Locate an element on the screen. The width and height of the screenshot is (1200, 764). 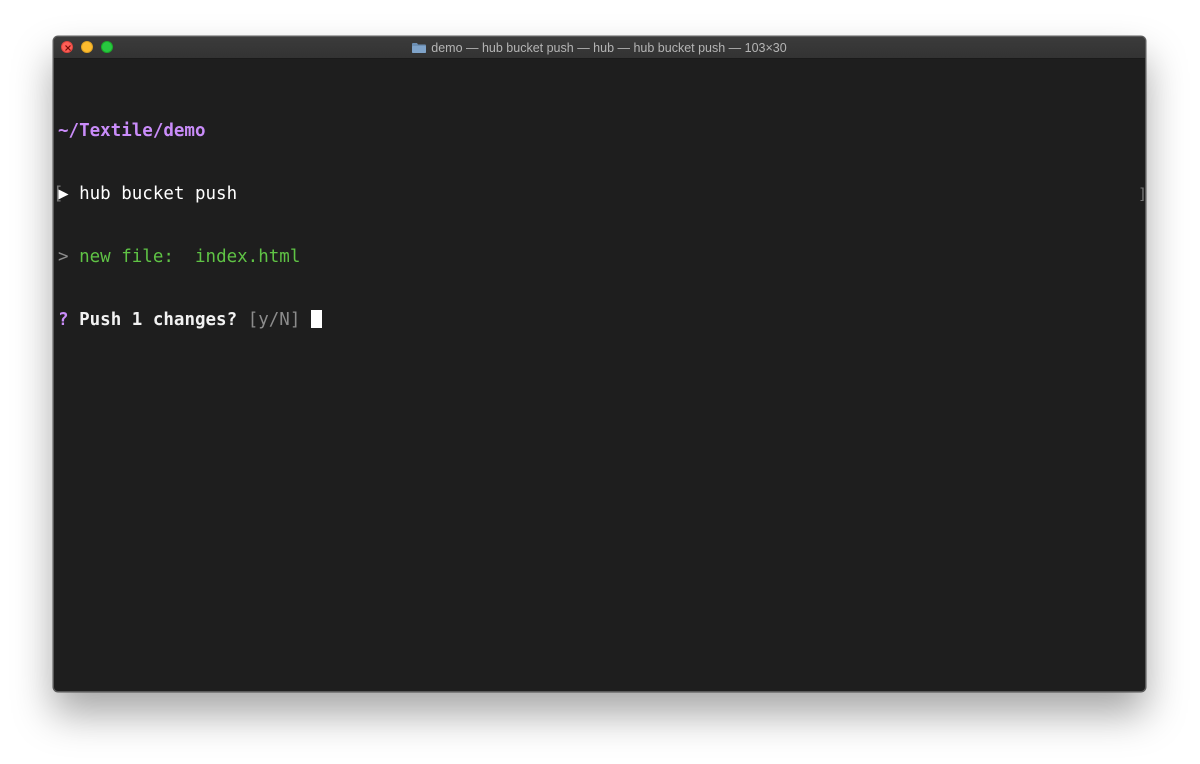
question-mark: ? is located at coordinates (63, 320).